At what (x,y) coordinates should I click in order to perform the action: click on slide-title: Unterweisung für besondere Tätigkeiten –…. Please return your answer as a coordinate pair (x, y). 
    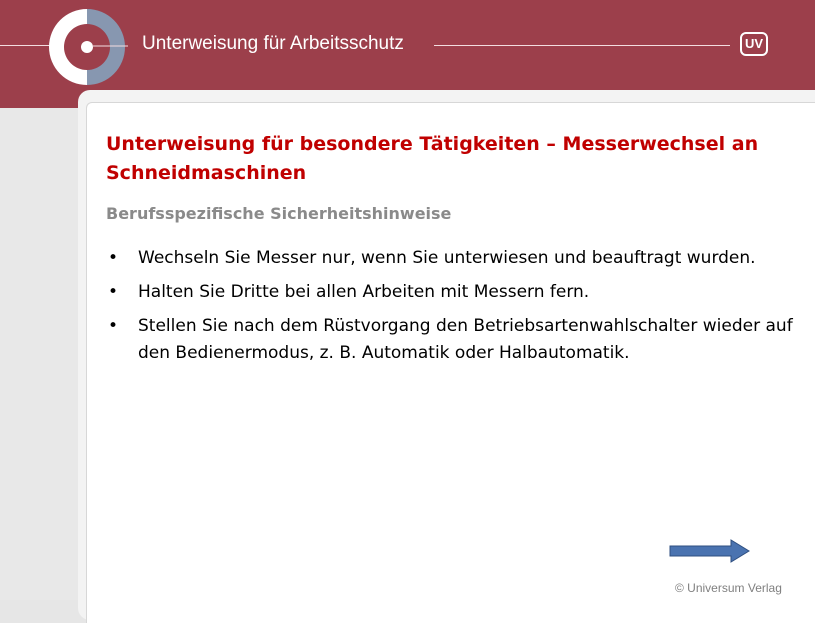
    Looking at the image, I should click on (432, 158).